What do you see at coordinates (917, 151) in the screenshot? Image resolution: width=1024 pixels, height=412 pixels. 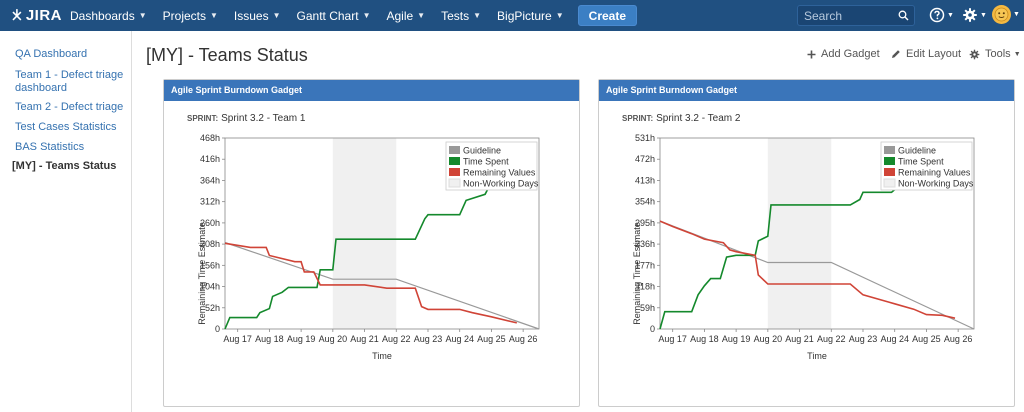 I see `legend-label: Guideline` at bounding box center [917, 151].